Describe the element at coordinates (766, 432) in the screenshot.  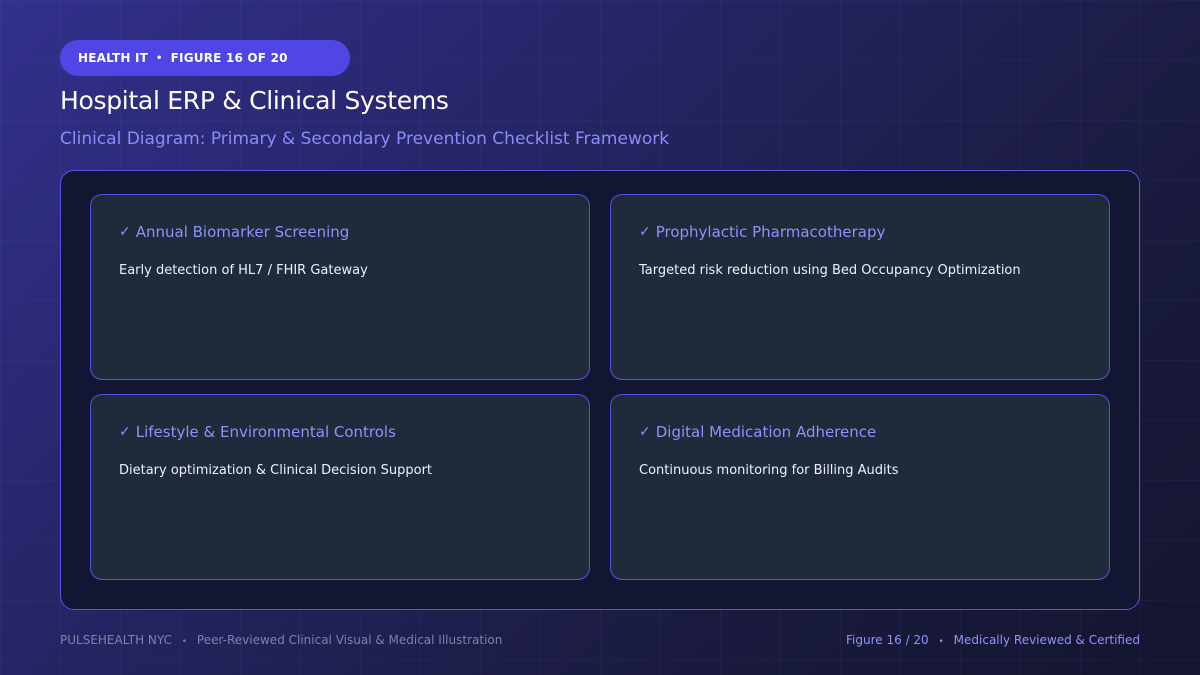
I see `card-title: Digital Medication Adherence` at that location.